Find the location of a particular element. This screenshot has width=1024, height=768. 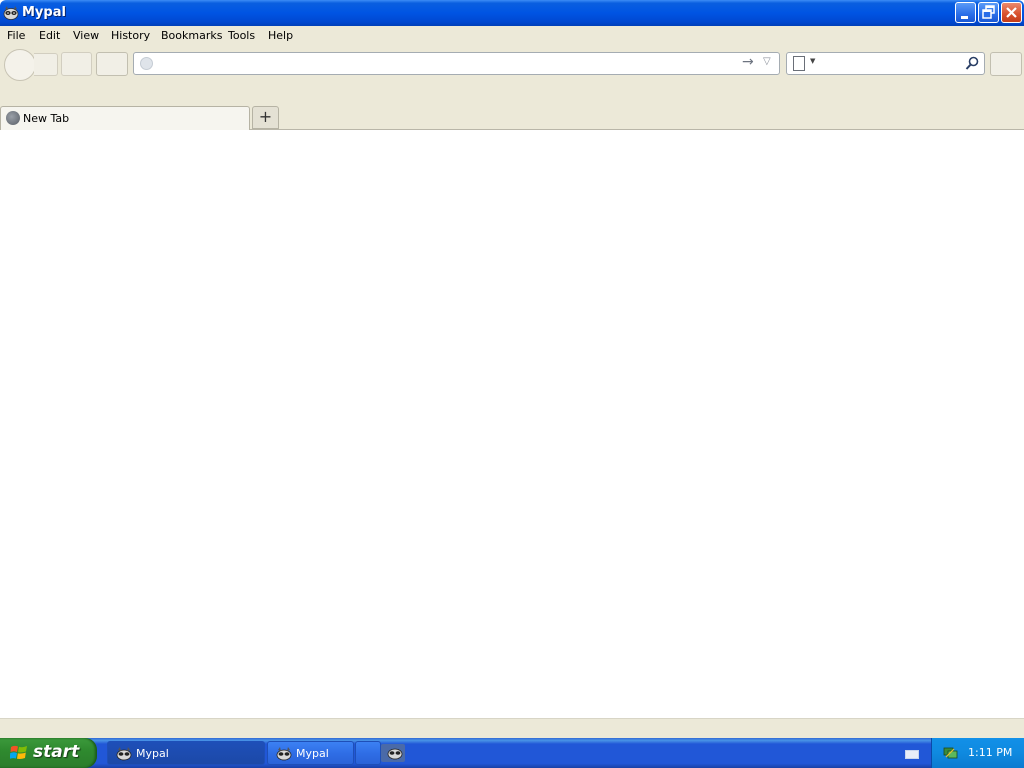

menu-bookmarks: Bookmarks is located at coordinates (191, 35).